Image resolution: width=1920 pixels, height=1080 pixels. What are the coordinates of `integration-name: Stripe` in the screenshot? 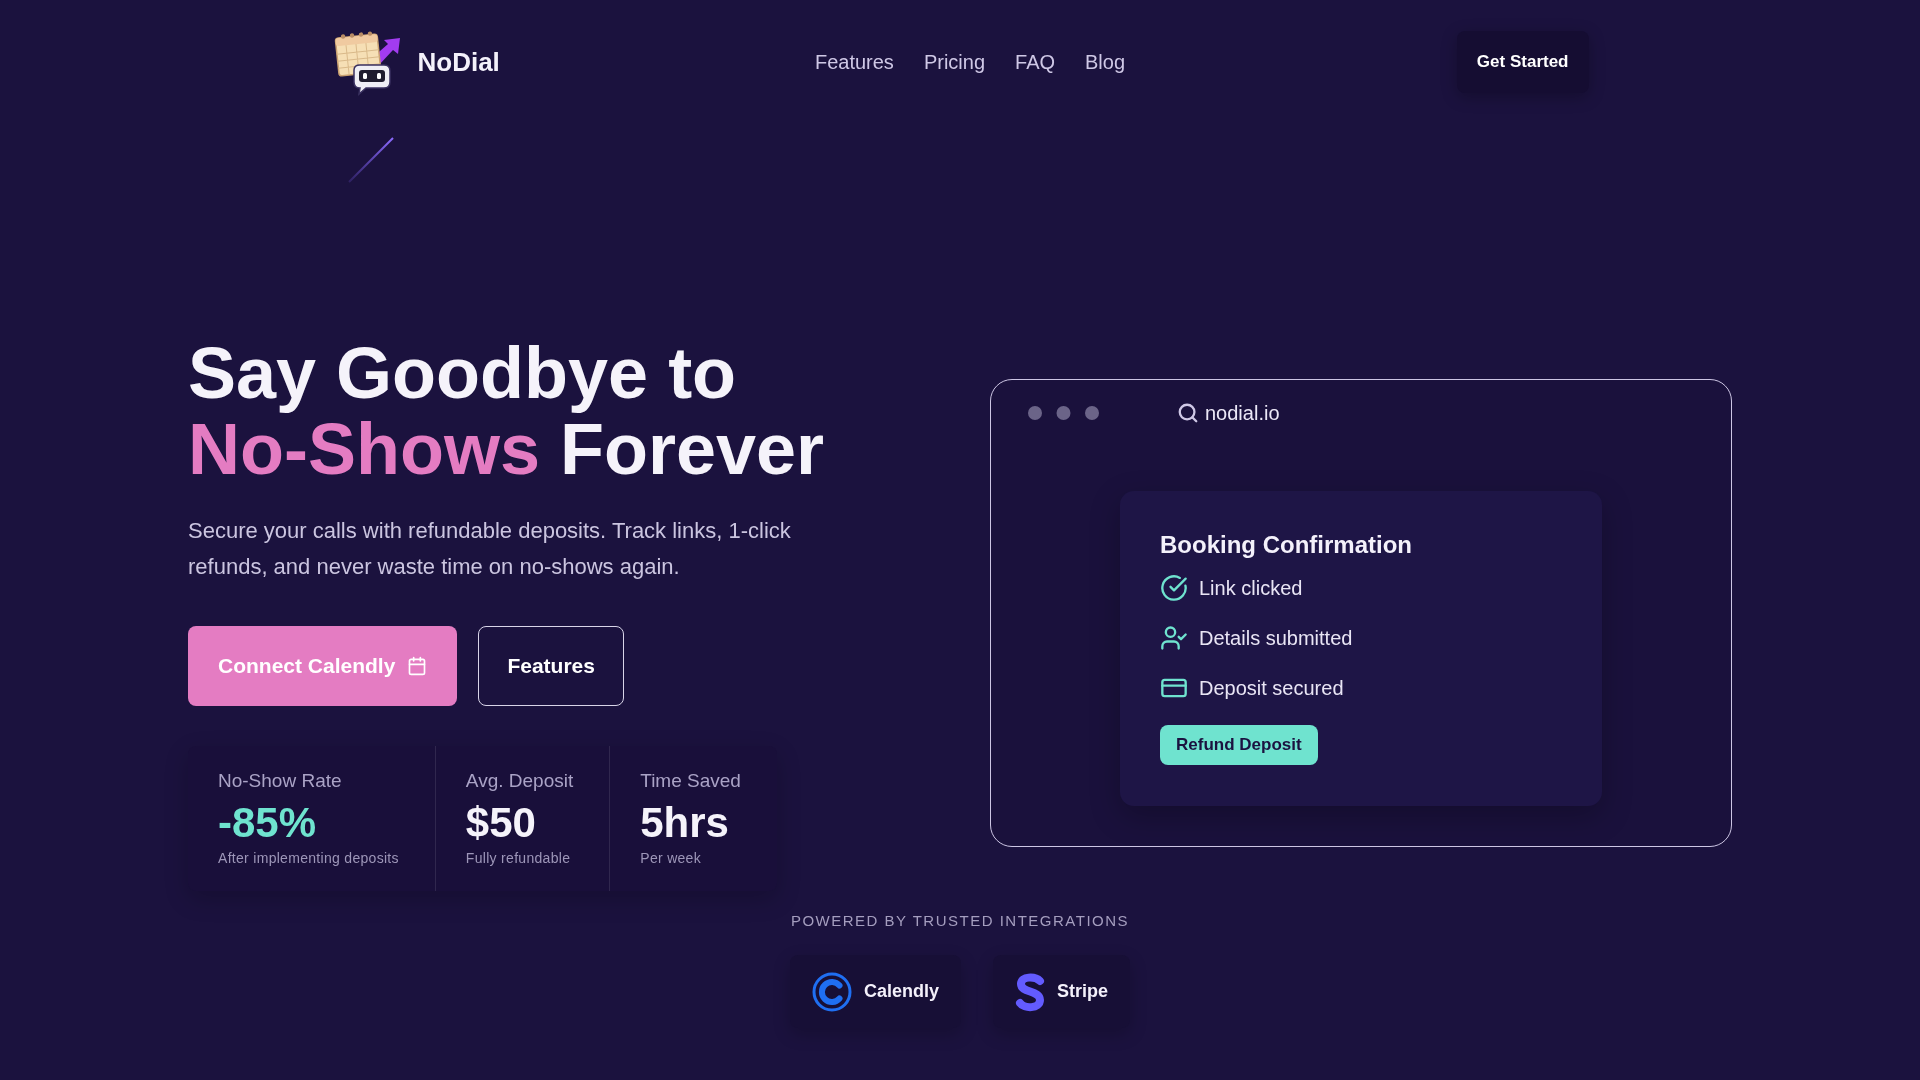 It's located at (1082, 991).